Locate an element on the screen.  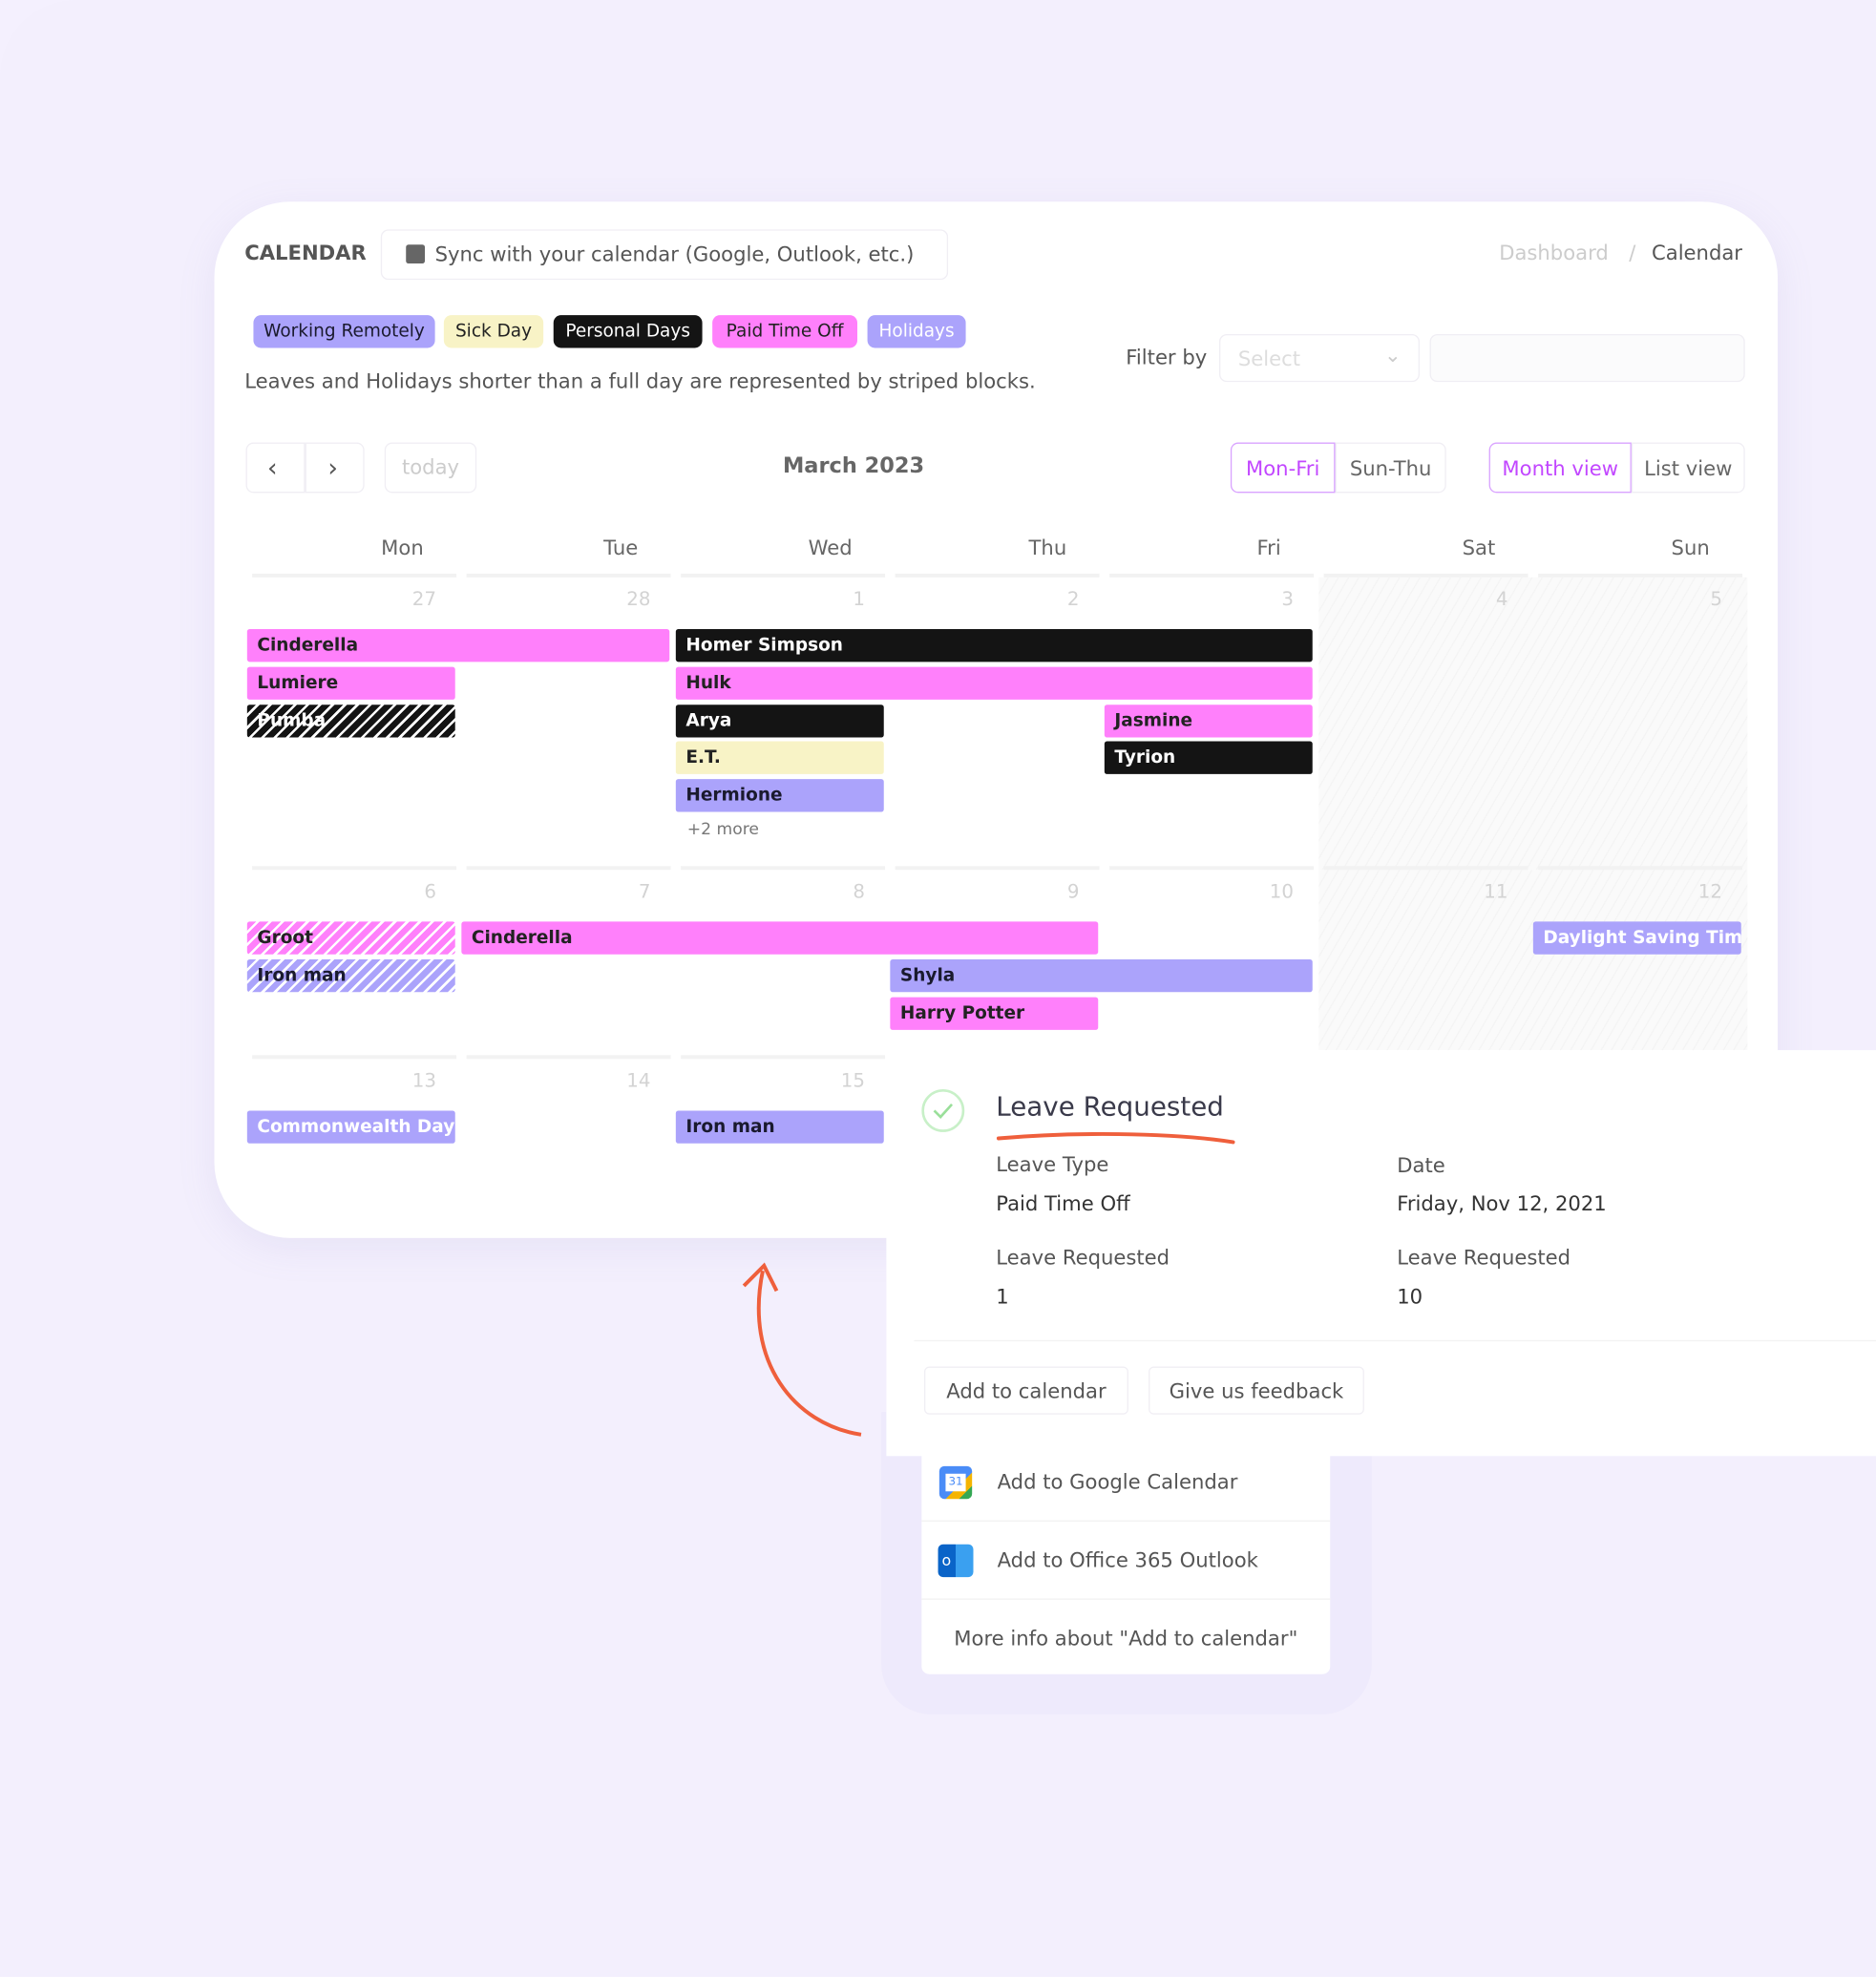
field-value: 1 is located at coordinates (1002, 1297).